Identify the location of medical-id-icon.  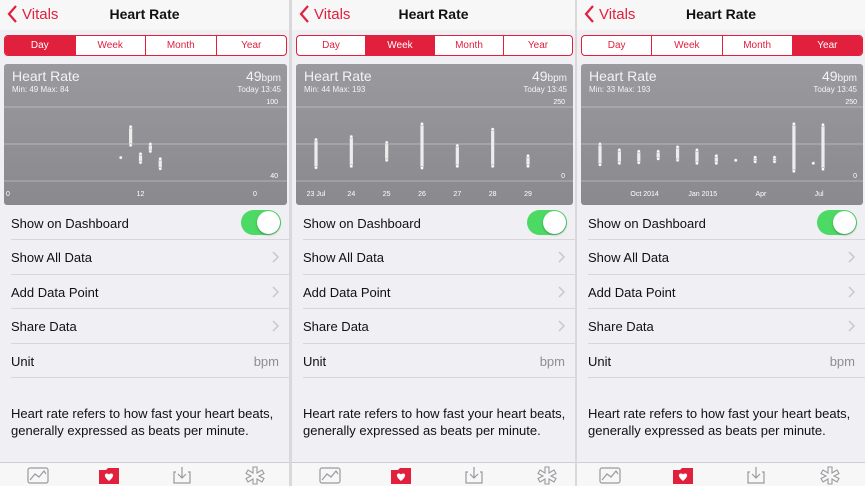
(547, 475).